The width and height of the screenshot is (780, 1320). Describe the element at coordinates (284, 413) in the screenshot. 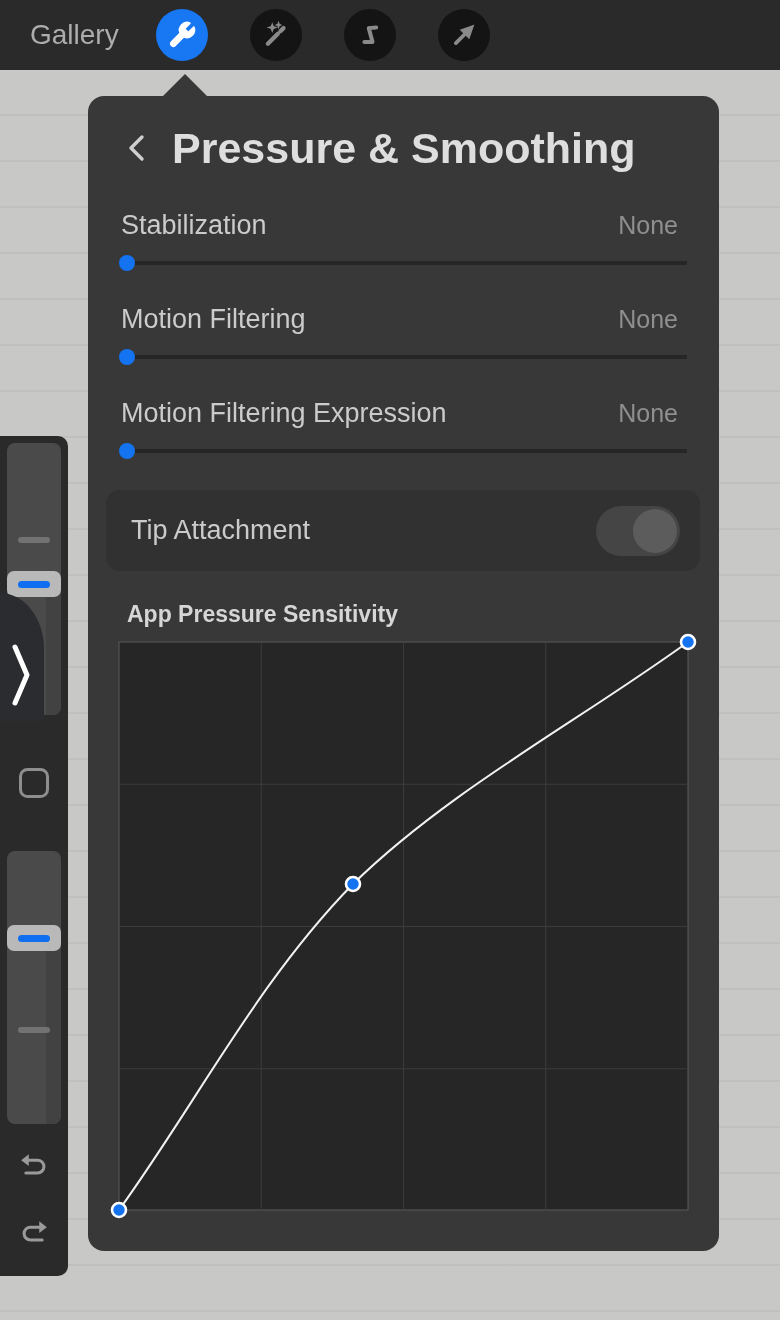

I see `slider-label: Motion Filtering Expression` at that location.